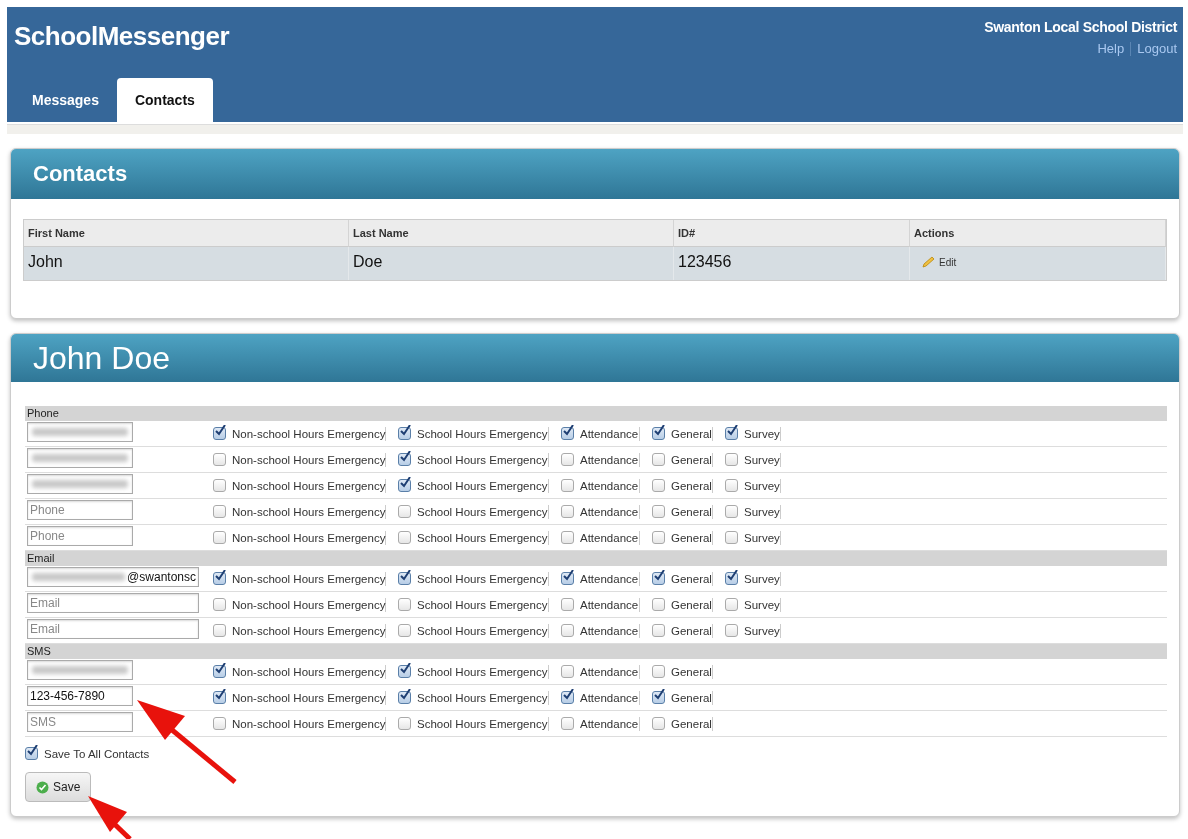 This screenshot has width=1188, height=839. I want to click on input-field: @swantonsc, so click(113, 576).